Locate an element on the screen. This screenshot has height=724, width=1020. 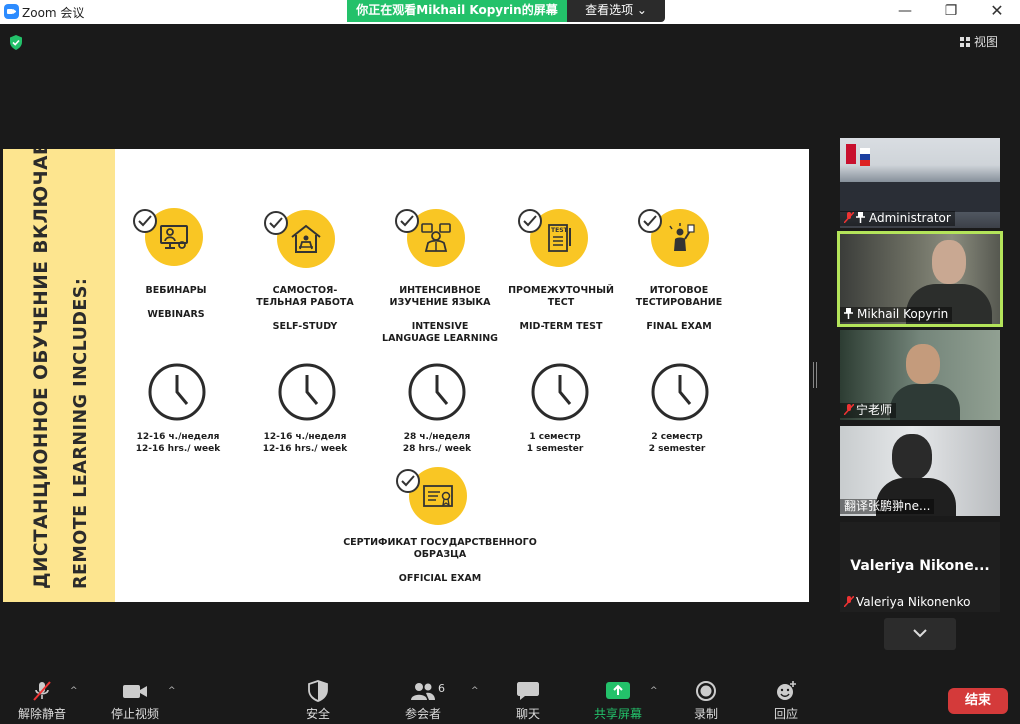
certificate-label-ru: СЕРТИФИКАТ ГОСУДАРСТВЕННОГО ОБРАЗЦА is located at coordinates (440, 548).